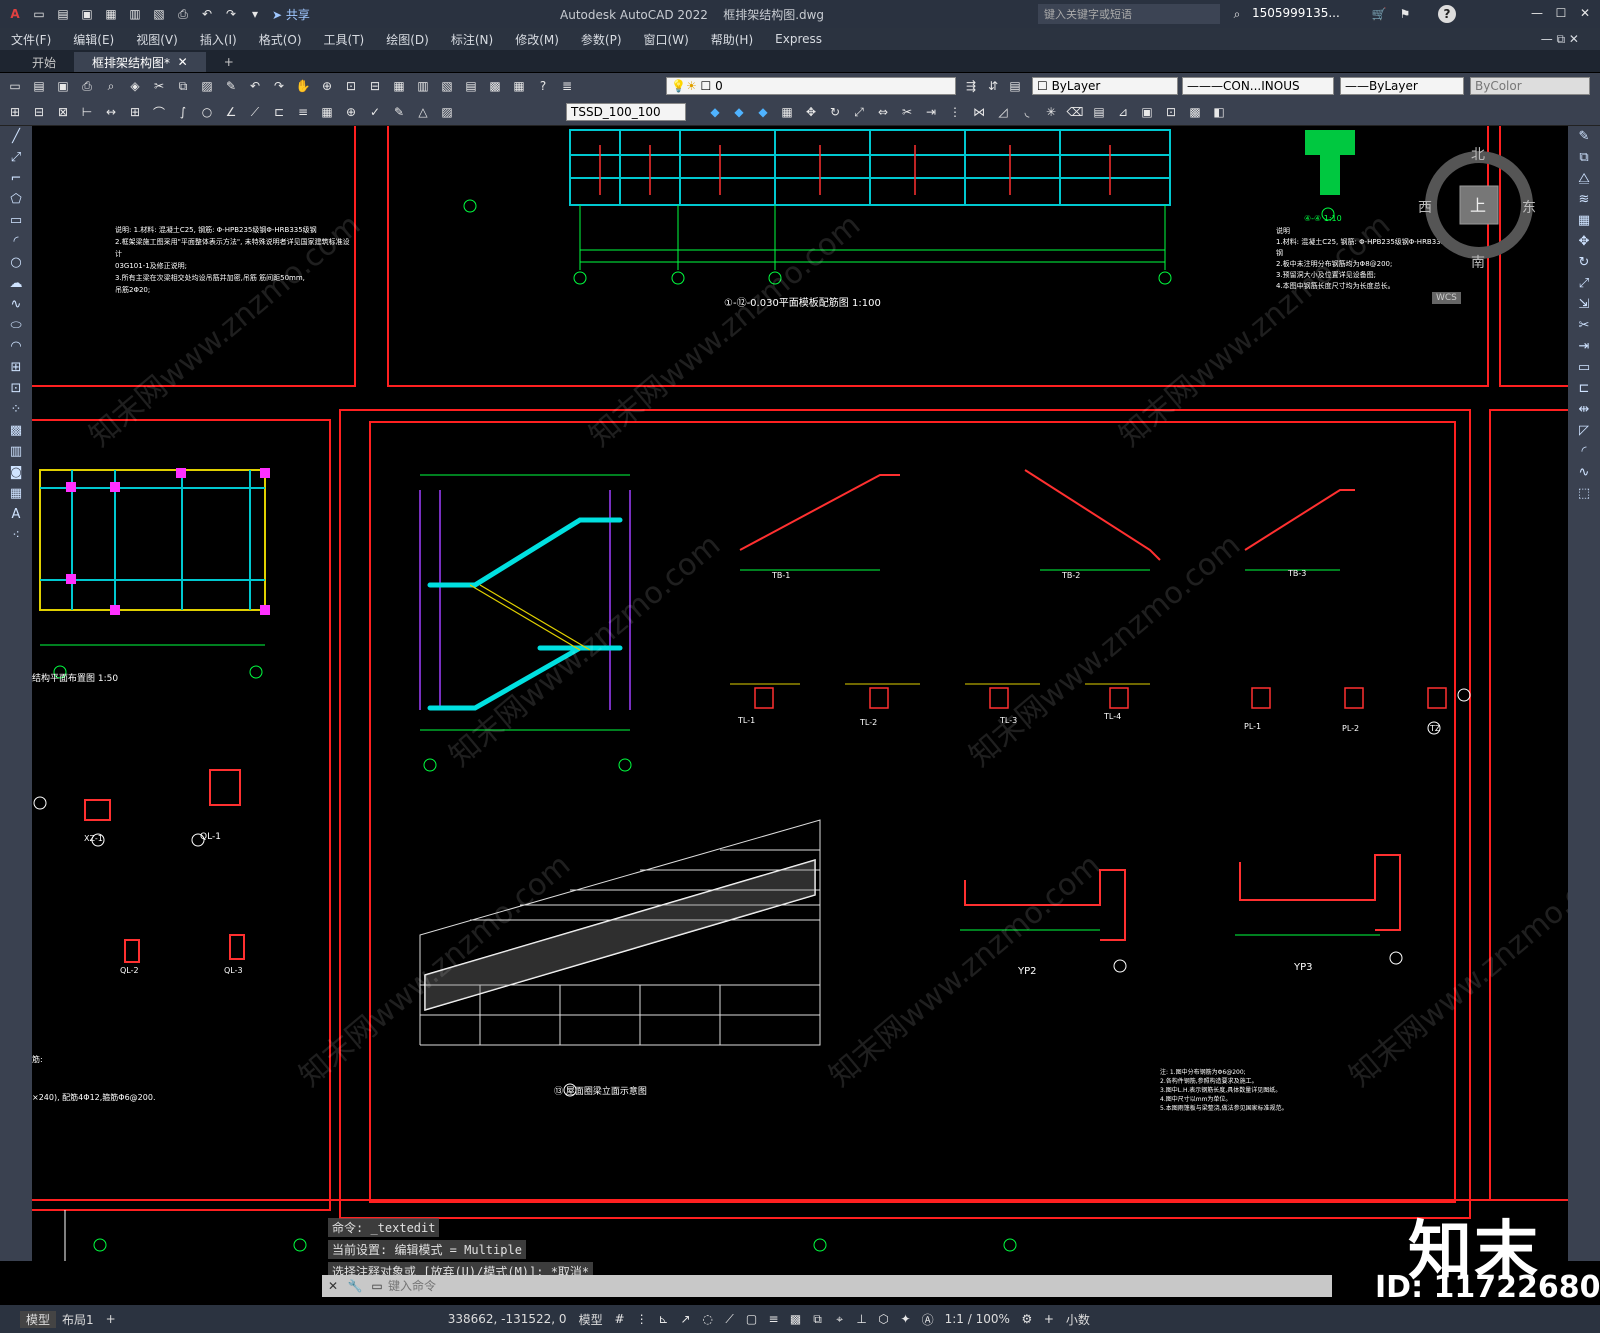  Describe the element at coordinates (344, 39) in the screenshot. I see `menu-tools: 工具(T)` at that location.